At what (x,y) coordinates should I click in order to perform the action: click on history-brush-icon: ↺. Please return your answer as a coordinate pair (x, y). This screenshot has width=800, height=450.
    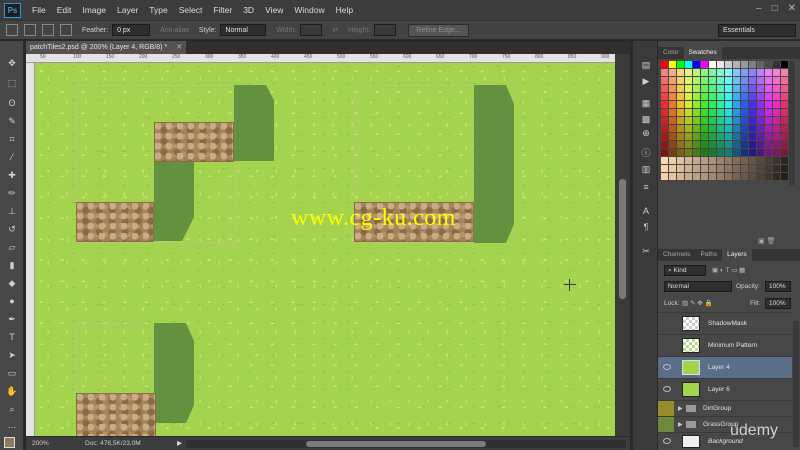
    Looking at the image, I should click on (12, 229).